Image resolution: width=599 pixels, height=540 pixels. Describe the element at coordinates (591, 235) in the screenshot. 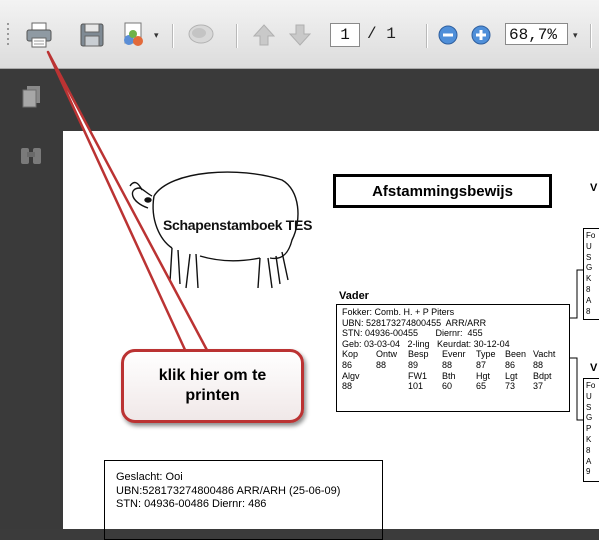

I see `right-top-line: Fo` at that location.